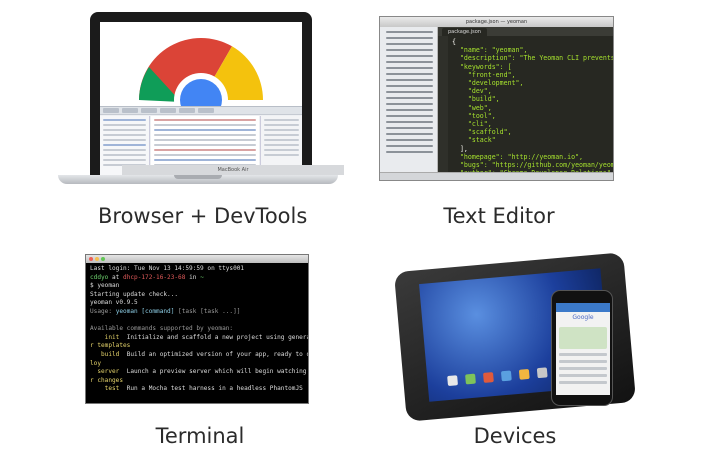  Describe the element at coordinates (515, 436) in the screenshot. I see `caption-devices: Devices` at that location.